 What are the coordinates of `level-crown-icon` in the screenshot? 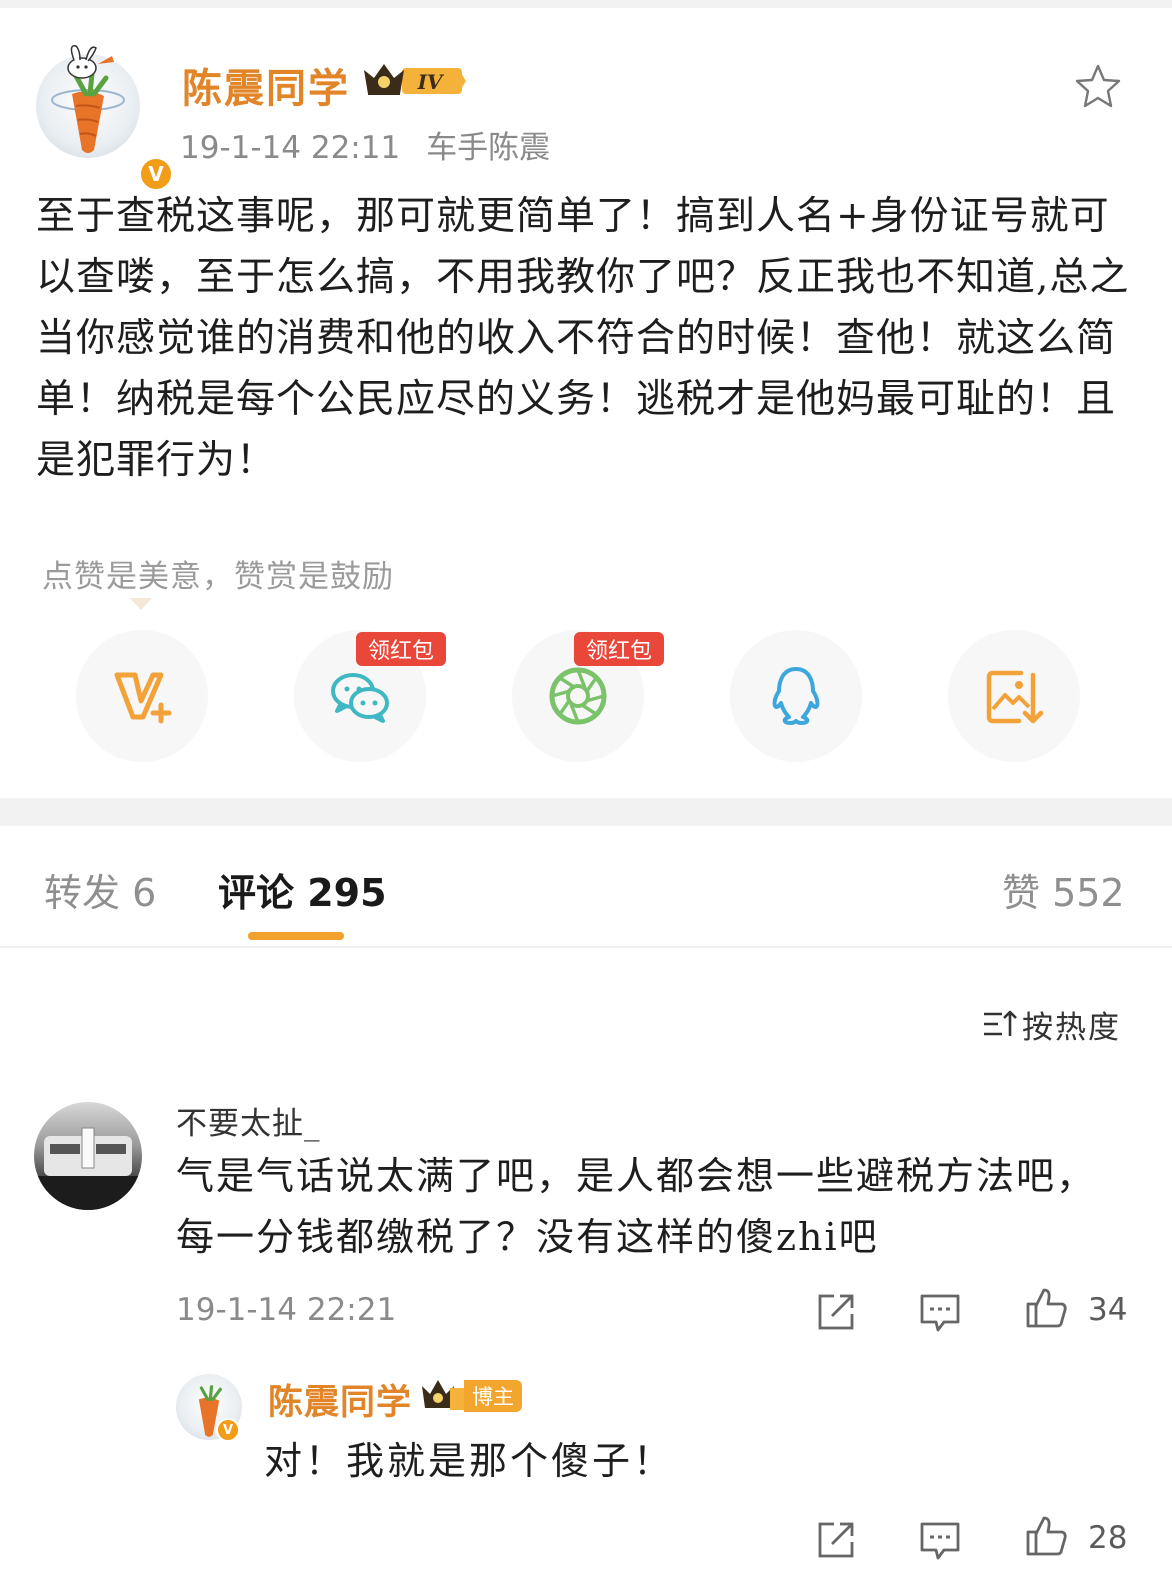 It's located at (444, 1395).